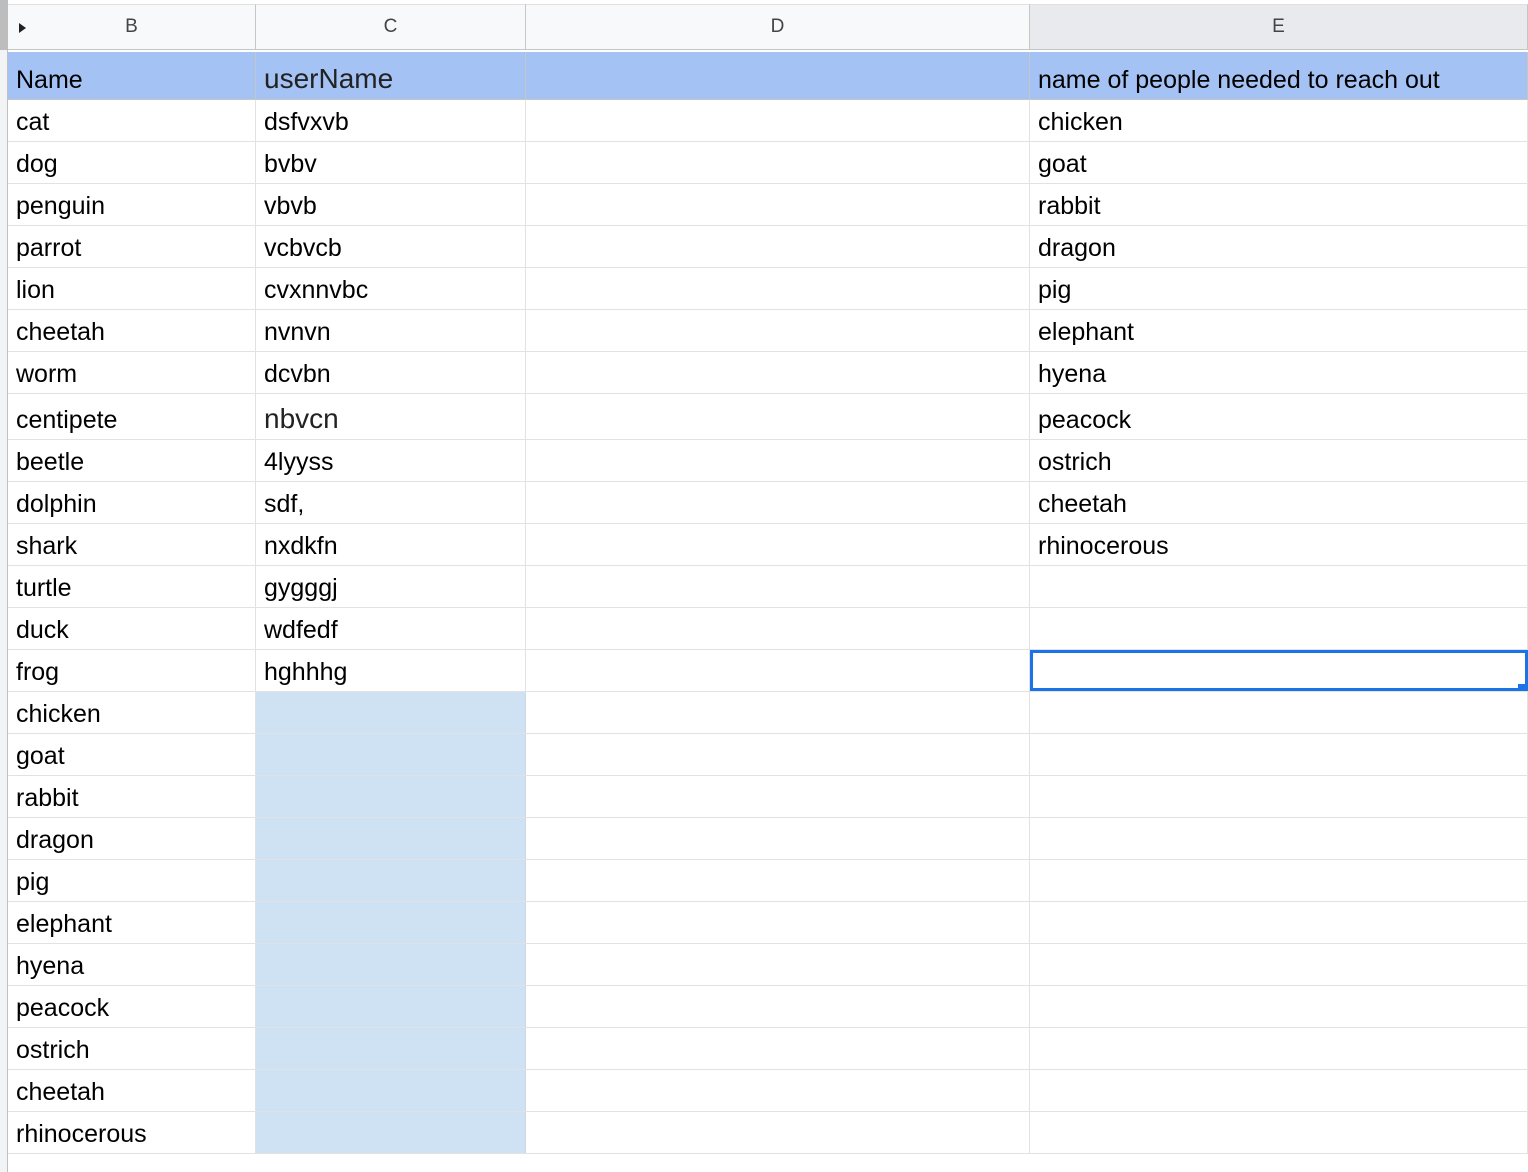 The image size is (1528, 1172). Describe the element at coordinates (1279, 416) in the screenshot. I see `cell-e: peacock` at that location.